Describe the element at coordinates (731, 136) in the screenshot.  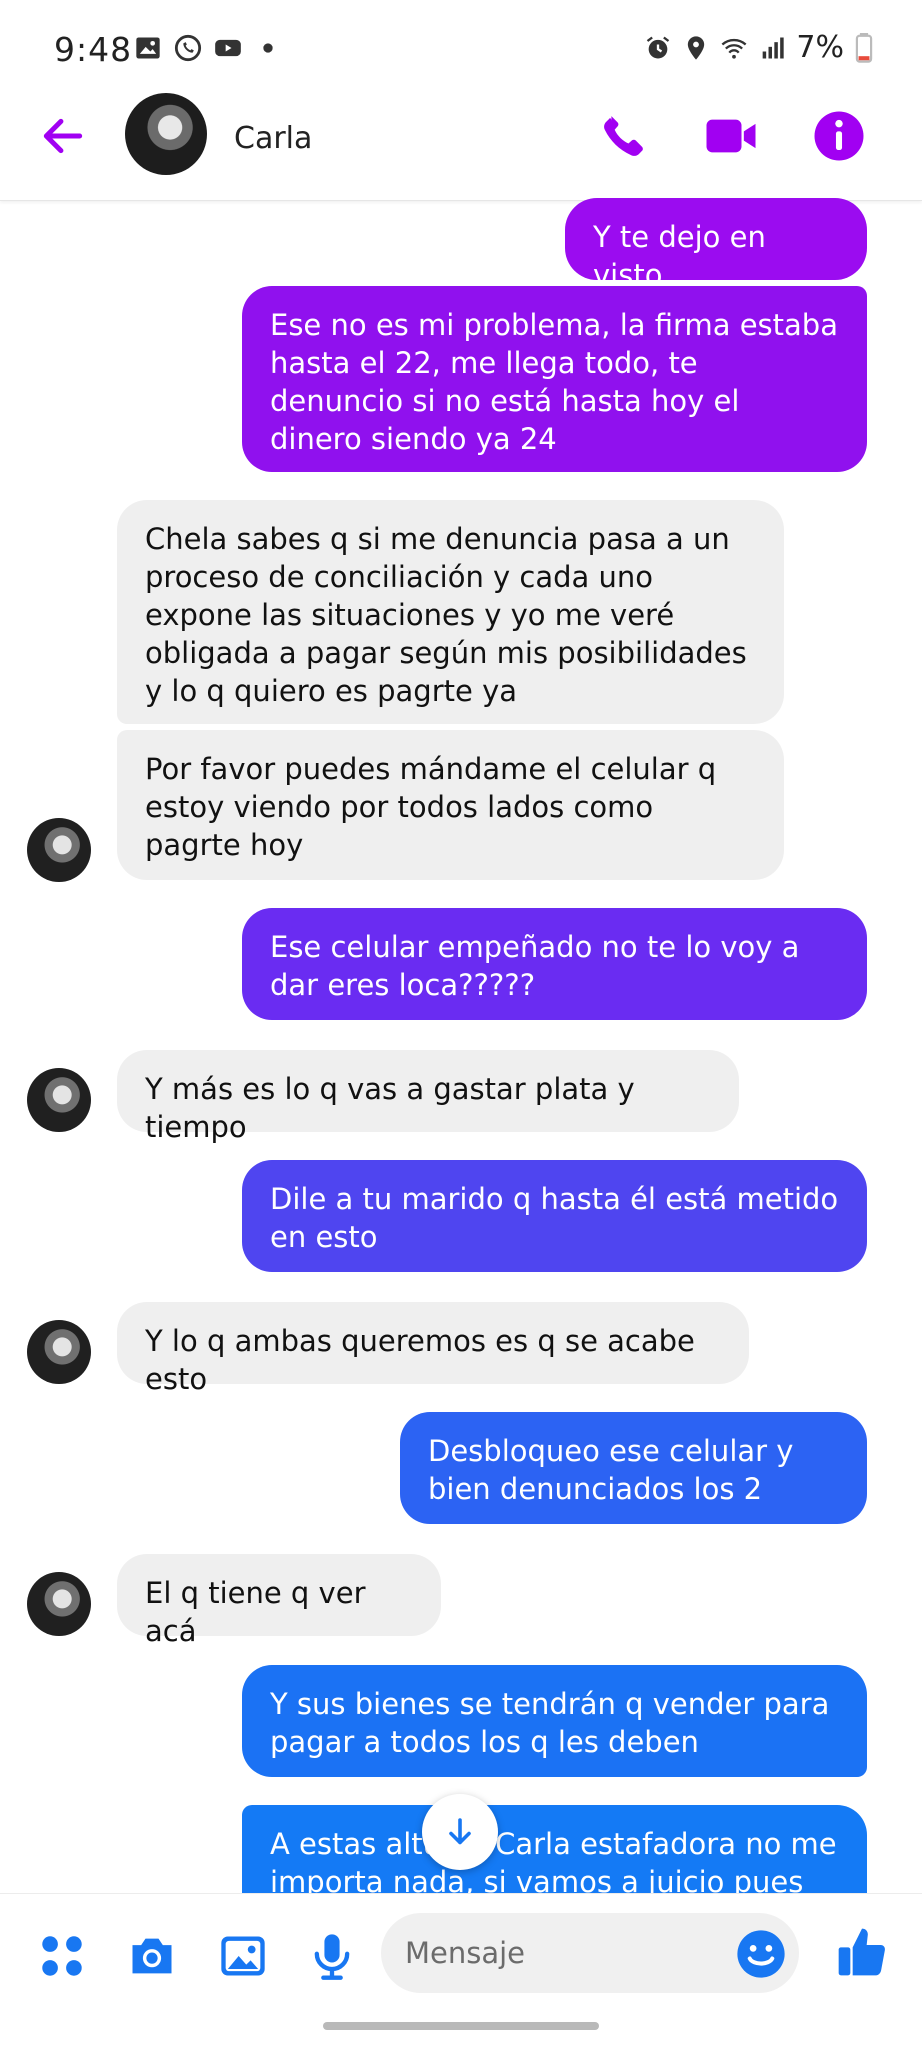
I see `video-icon` at that location.